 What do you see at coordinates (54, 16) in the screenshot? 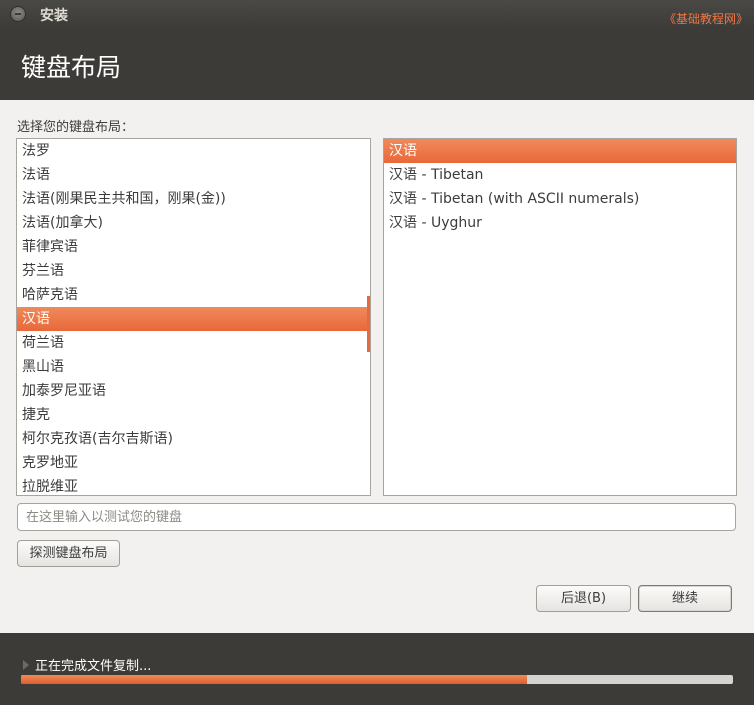
I see `window-title: 安装` at bounding box center [54, 16].